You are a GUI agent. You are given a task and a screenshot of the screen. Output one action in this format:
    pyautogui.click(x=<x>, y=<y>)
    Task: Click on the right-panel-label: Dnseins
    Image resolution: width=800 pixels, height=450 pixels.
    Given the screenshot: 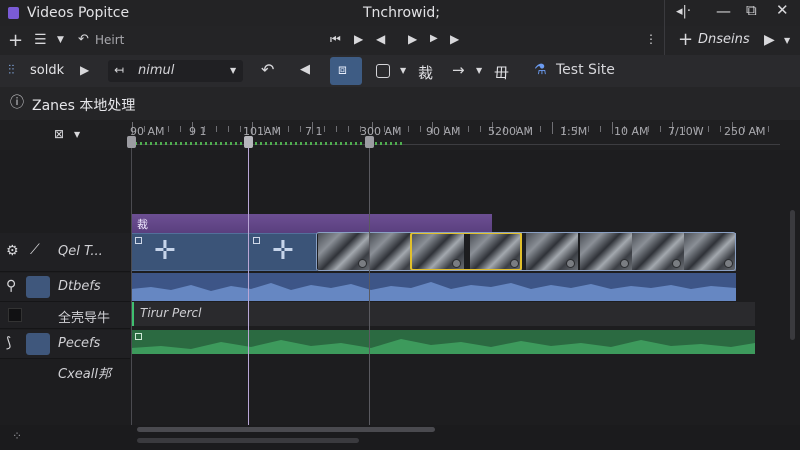 What is the action you would take?
    pyautogui.click(x=724, y=39)
    